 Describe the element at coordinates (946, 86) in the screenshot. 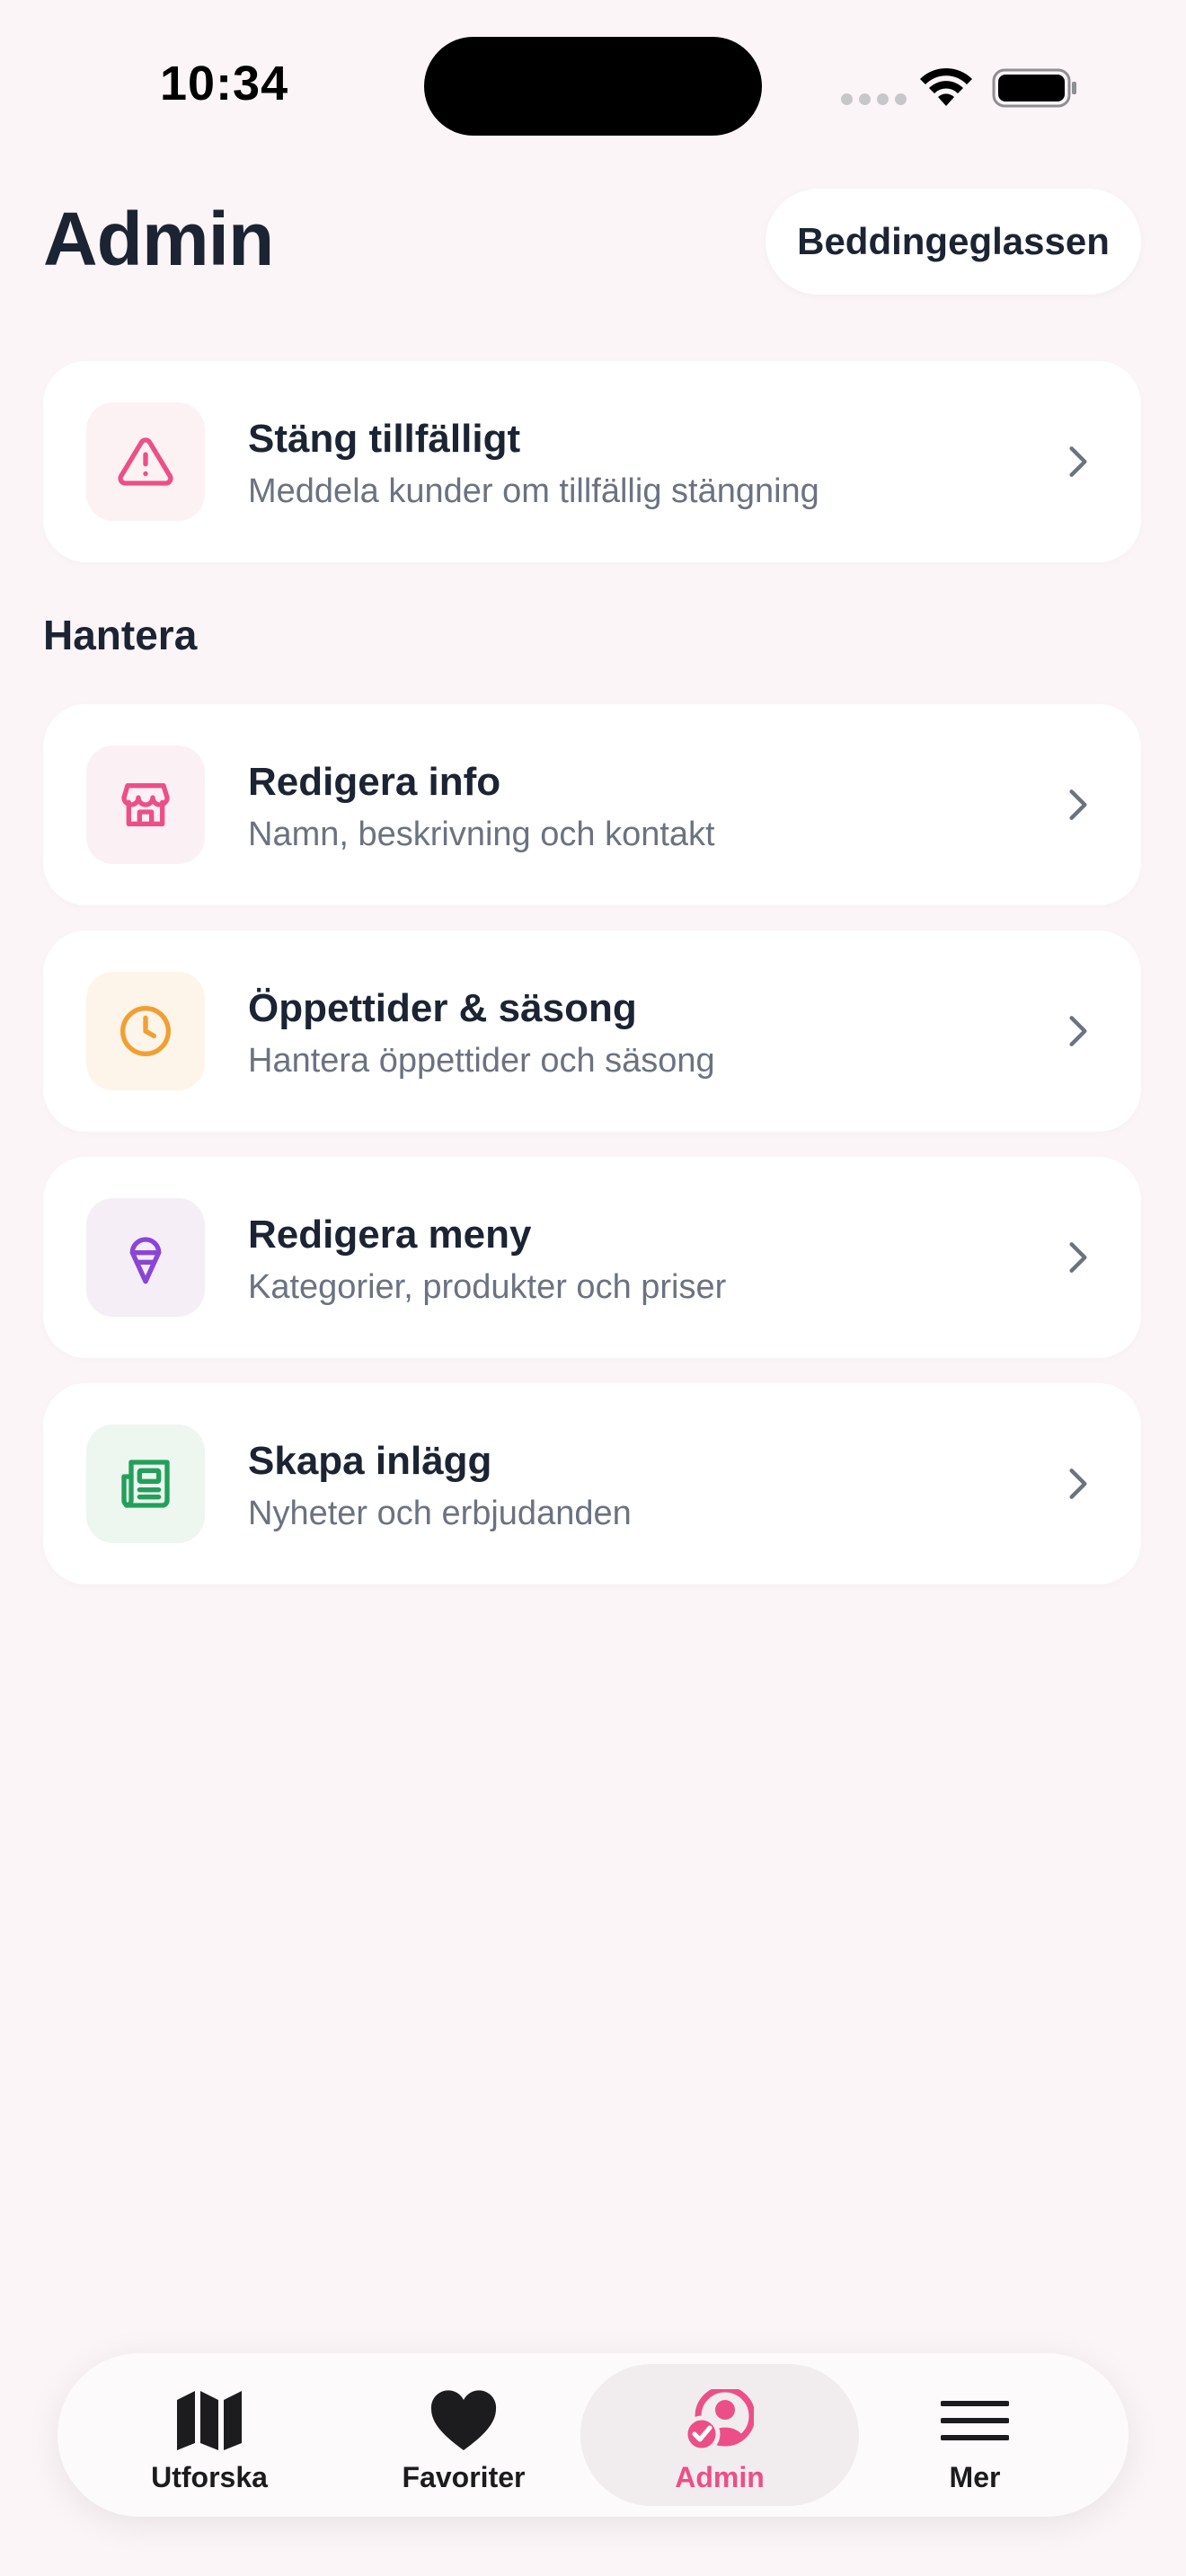

I see `wifi-icon` at that location.